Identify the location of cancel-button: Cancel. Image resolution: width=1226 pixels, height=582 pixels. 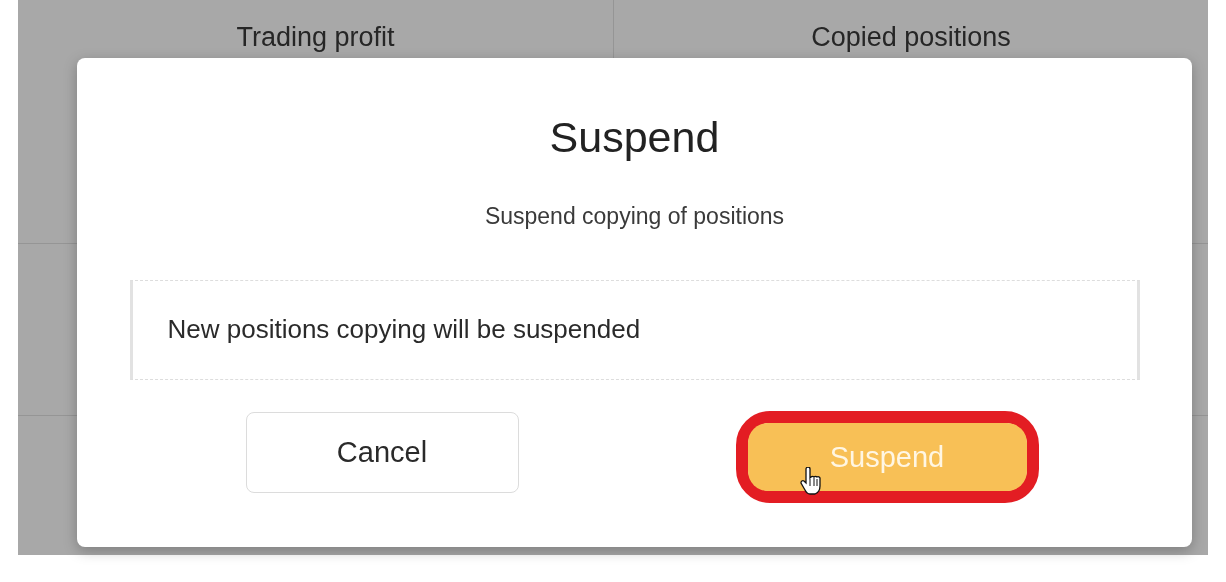
(382, 452).